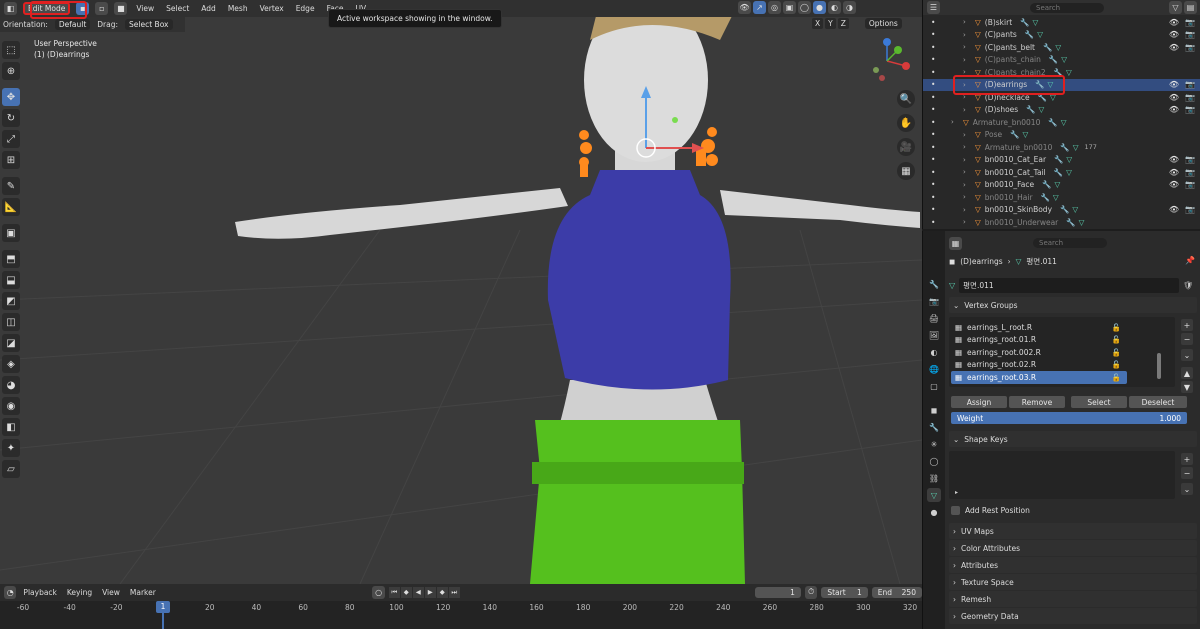 The image size is (1200, 629). Describe the element at coordinates (11, 364) in the screenshot. I see `poly-build-tool-icon: ◈` at that location.